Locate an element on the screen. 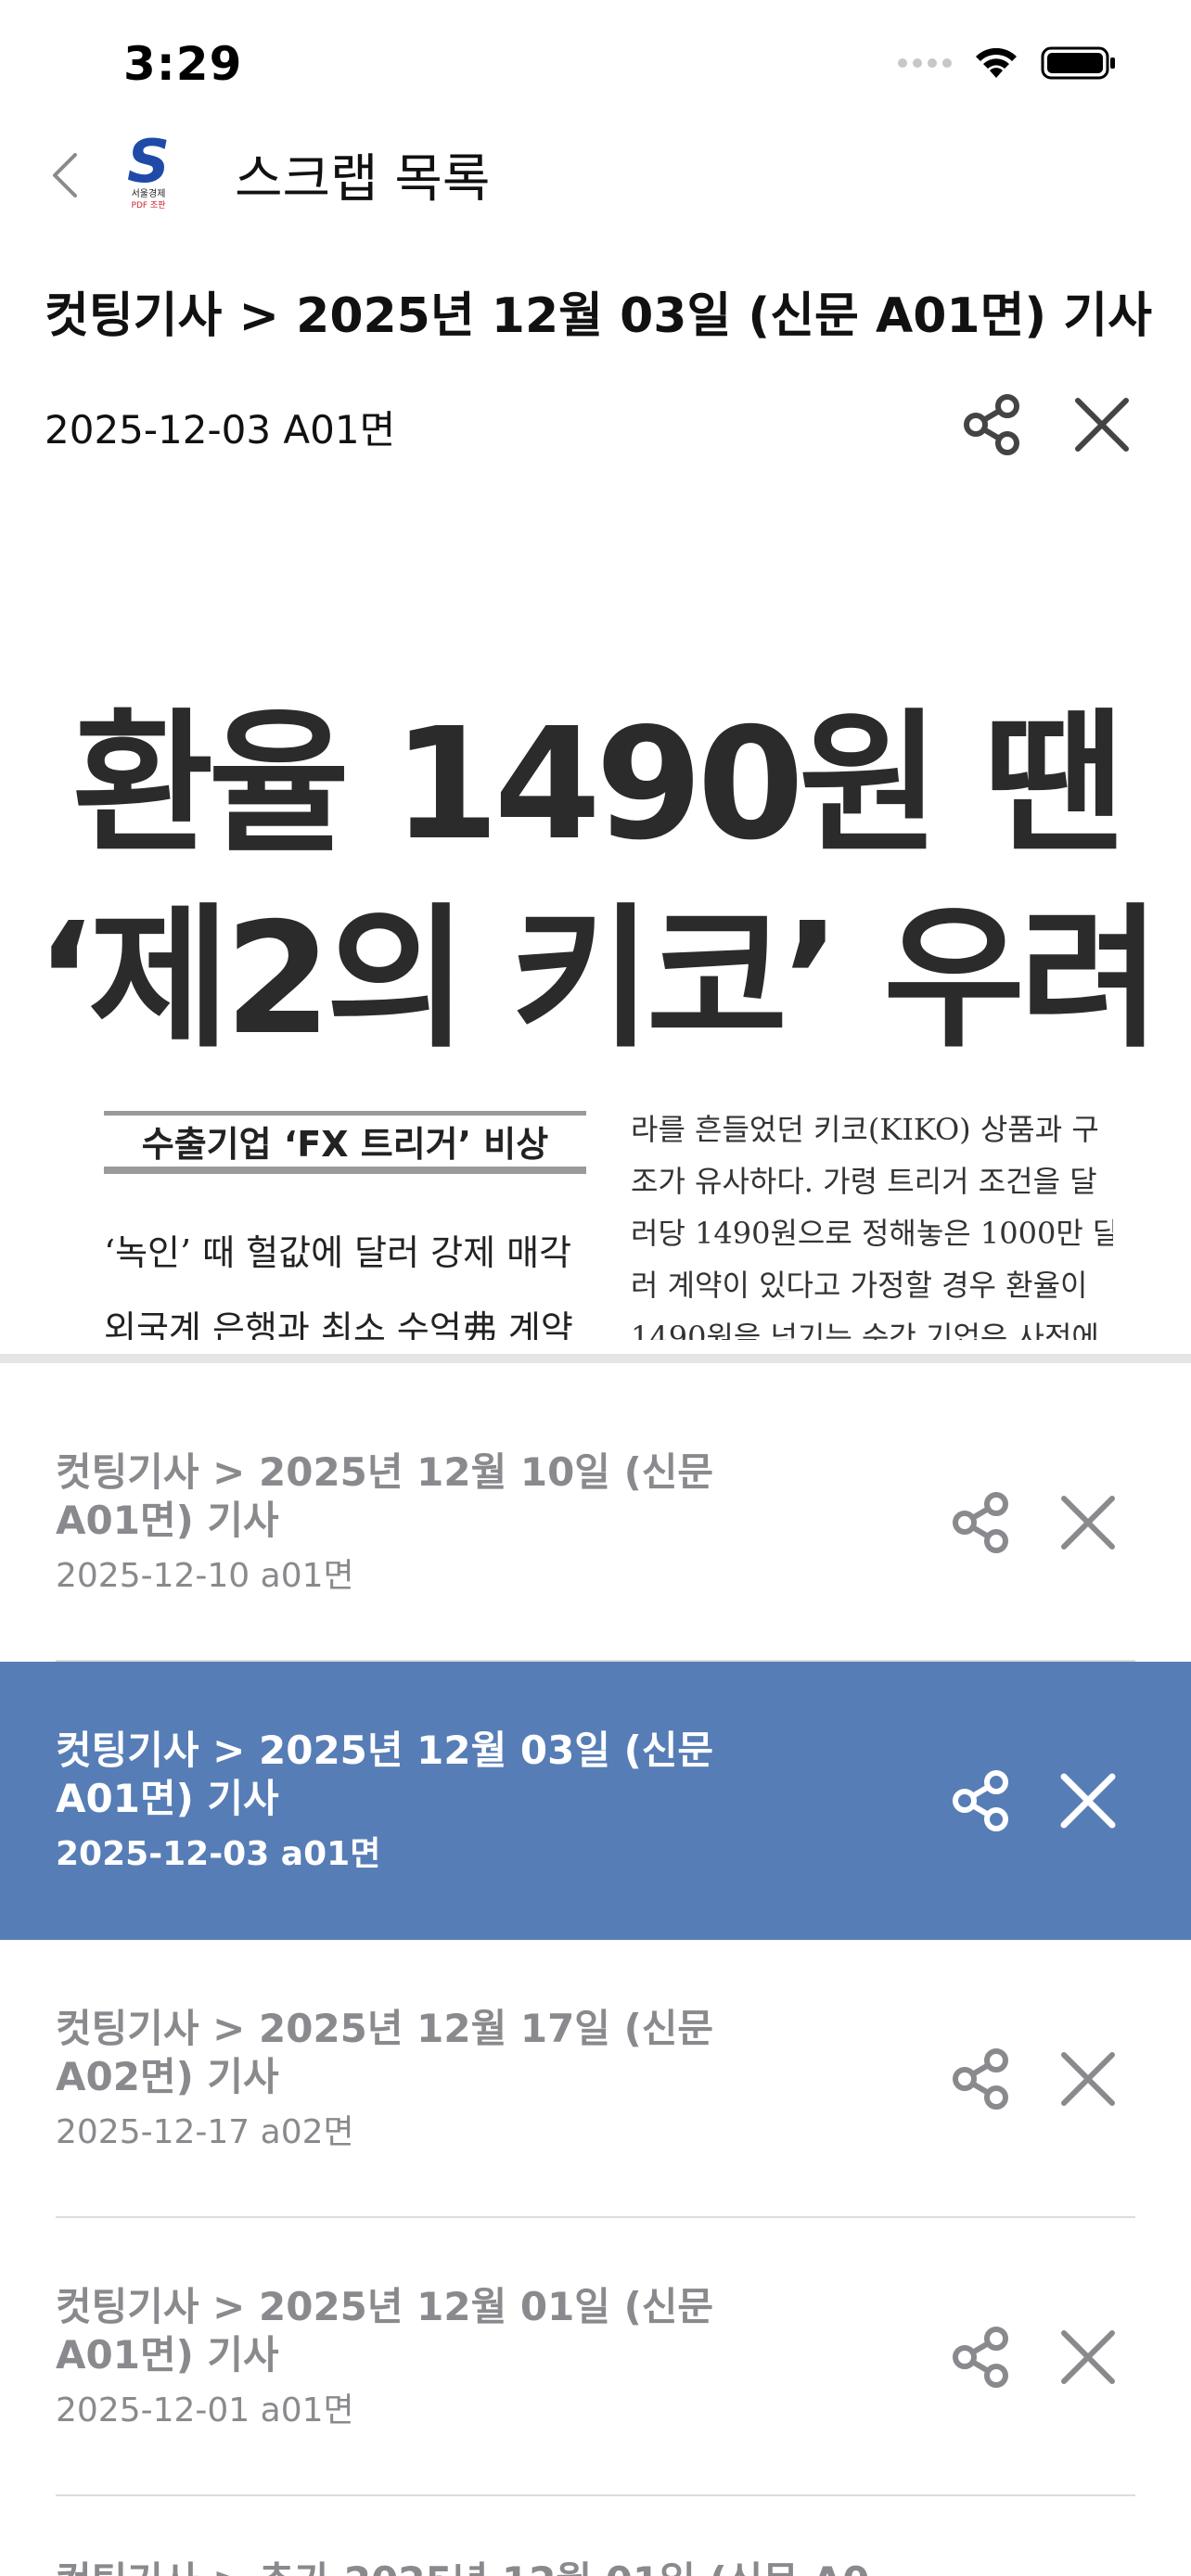 This screenshot has height=2576, width=1191. article-close-button is located at coordinates (1102, 425).